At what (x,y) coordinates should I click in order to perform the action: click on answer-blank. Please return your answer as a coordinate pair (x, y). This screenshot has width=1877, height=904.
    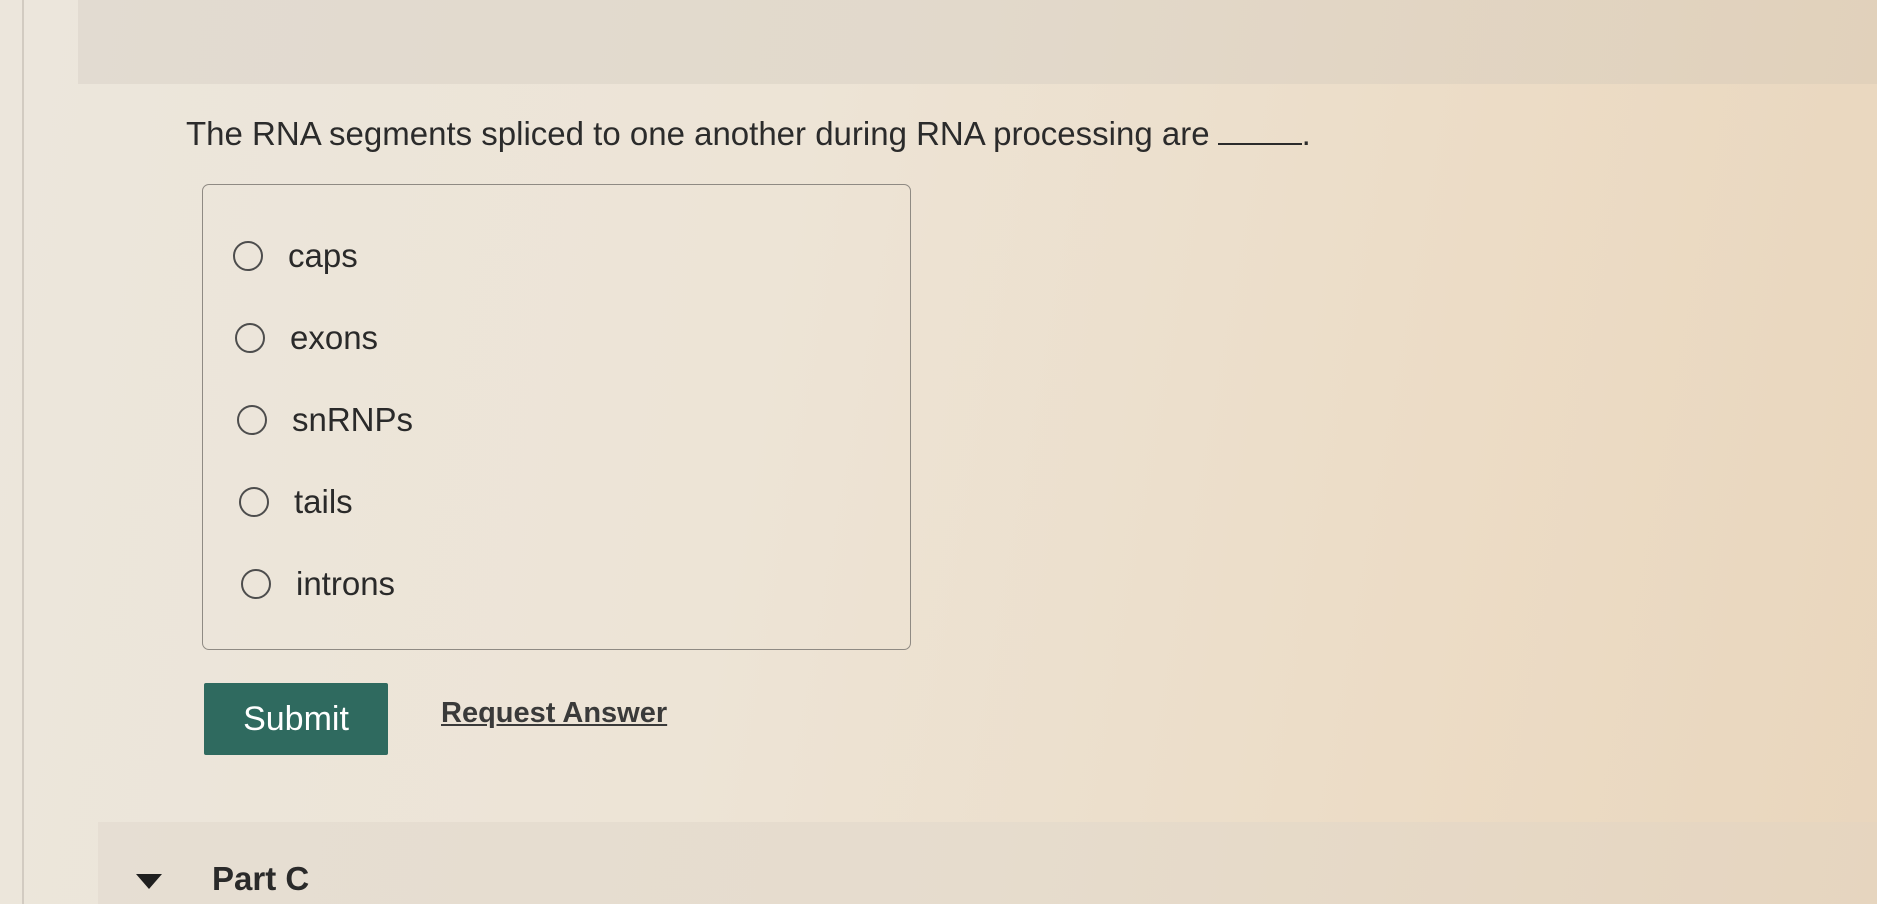
    Looking at the image, I should click on (1259, 130).